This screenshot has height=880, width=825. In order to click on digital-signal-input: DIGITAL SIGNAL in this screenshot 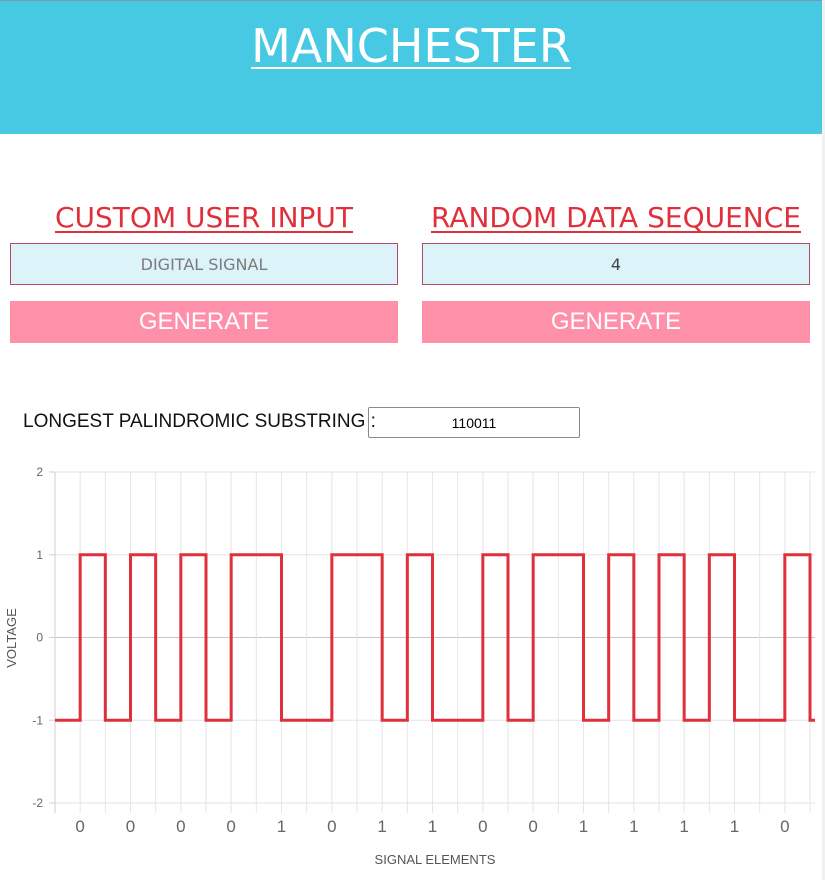, I will do `click(204, 264)`.